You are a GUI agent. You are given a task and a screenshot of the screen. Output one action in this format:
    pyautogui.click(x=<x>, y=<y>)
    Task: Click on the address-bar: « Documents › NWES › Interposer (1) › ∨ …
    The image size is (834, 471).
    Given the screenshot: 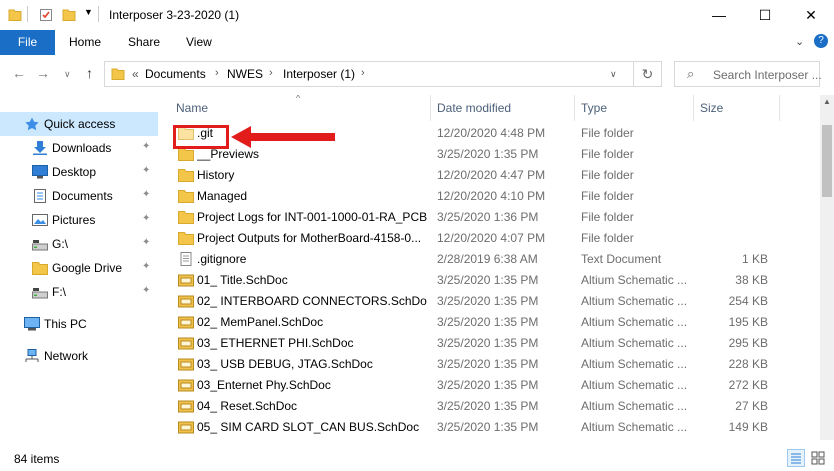 What is the action you would take?
    pyautogui.click(x=383, y=74)
    